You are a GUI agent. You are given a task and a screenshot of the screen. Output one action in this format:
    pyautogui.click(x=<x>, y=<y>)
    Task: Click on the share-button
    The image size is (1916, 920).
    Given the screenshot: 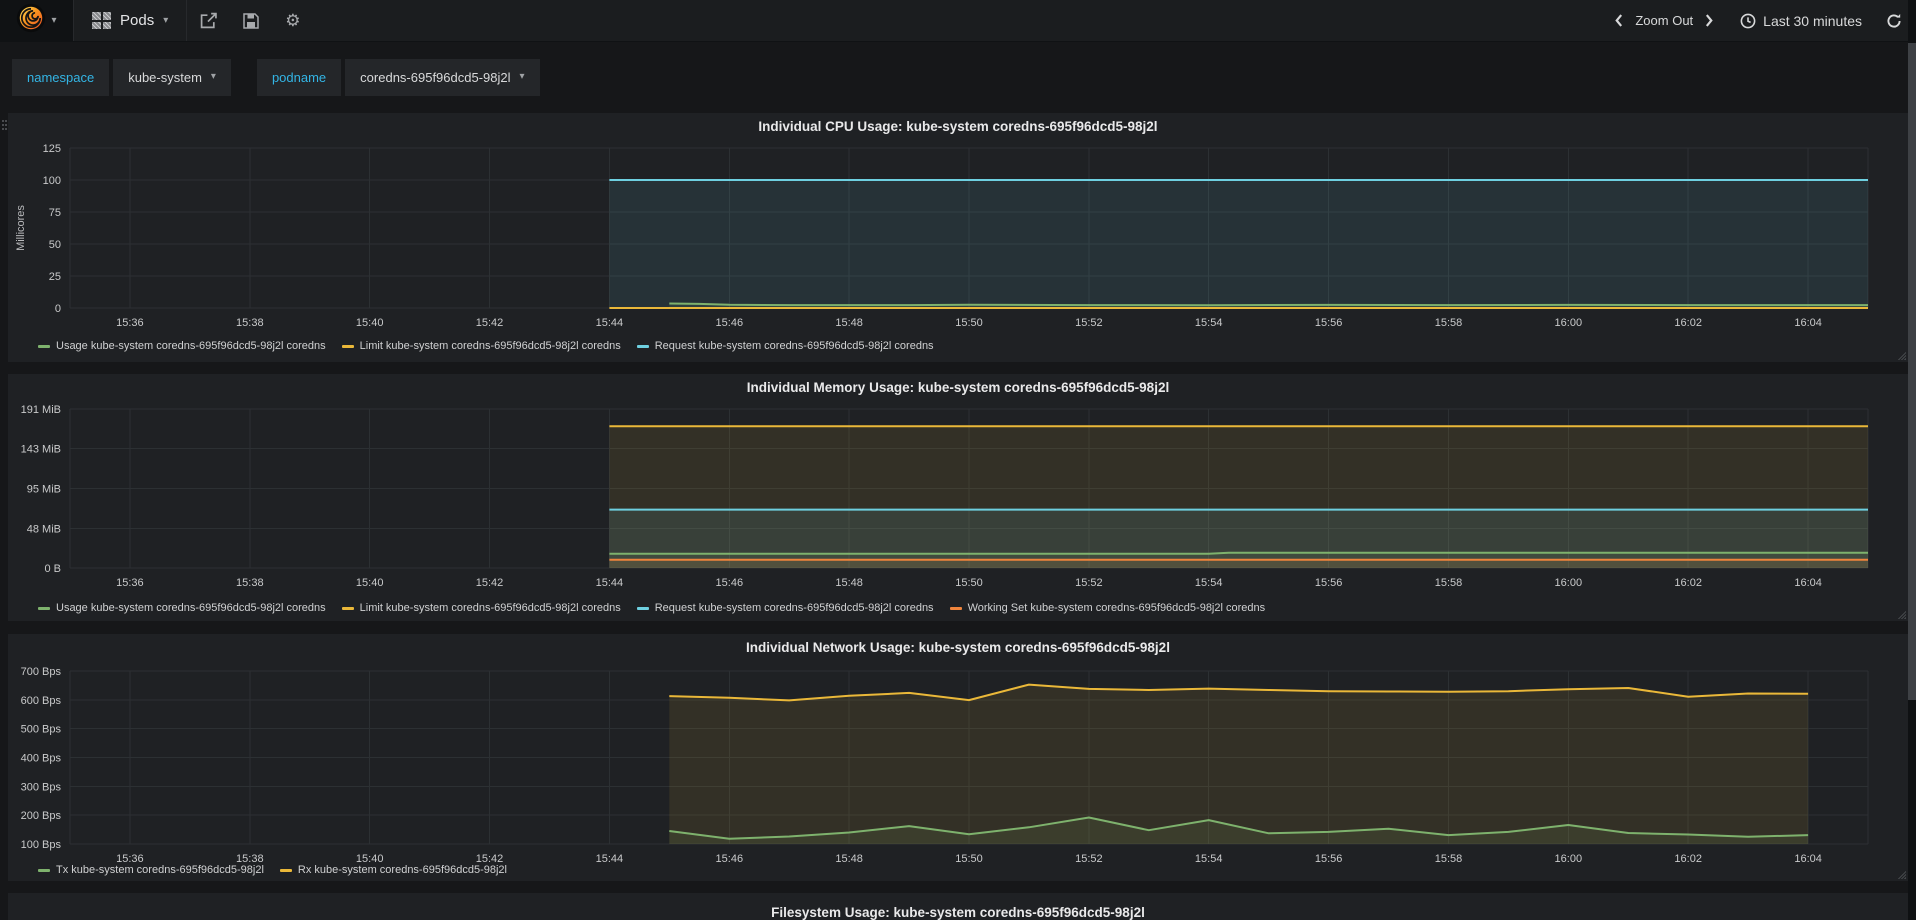 What is the action you would take?
    pyautogui.click(x=208, y=21)
    